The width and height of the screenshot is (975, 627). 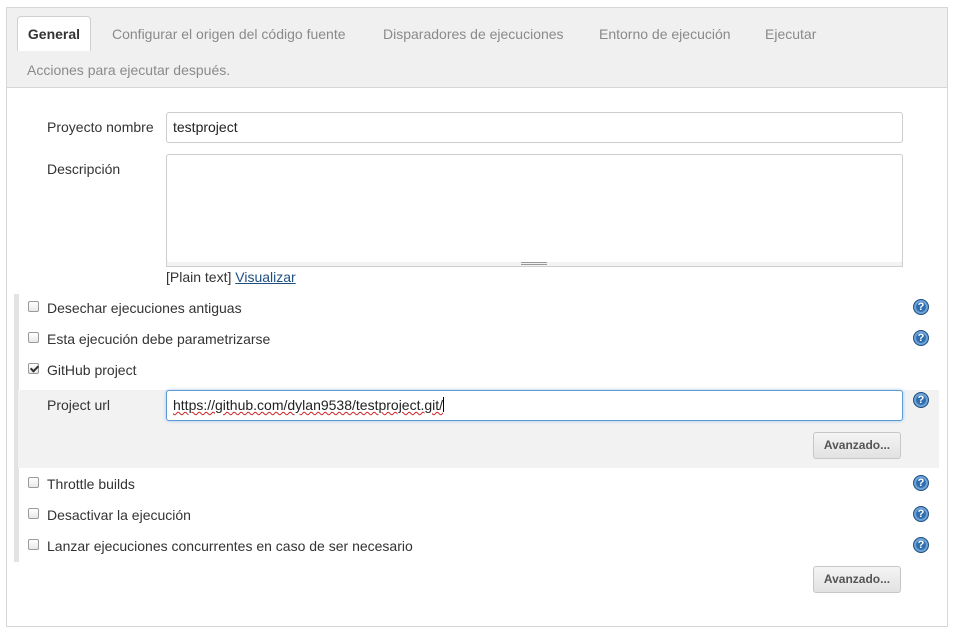 I want to click on project-url-label: Project url, so click(x=79, y=405).